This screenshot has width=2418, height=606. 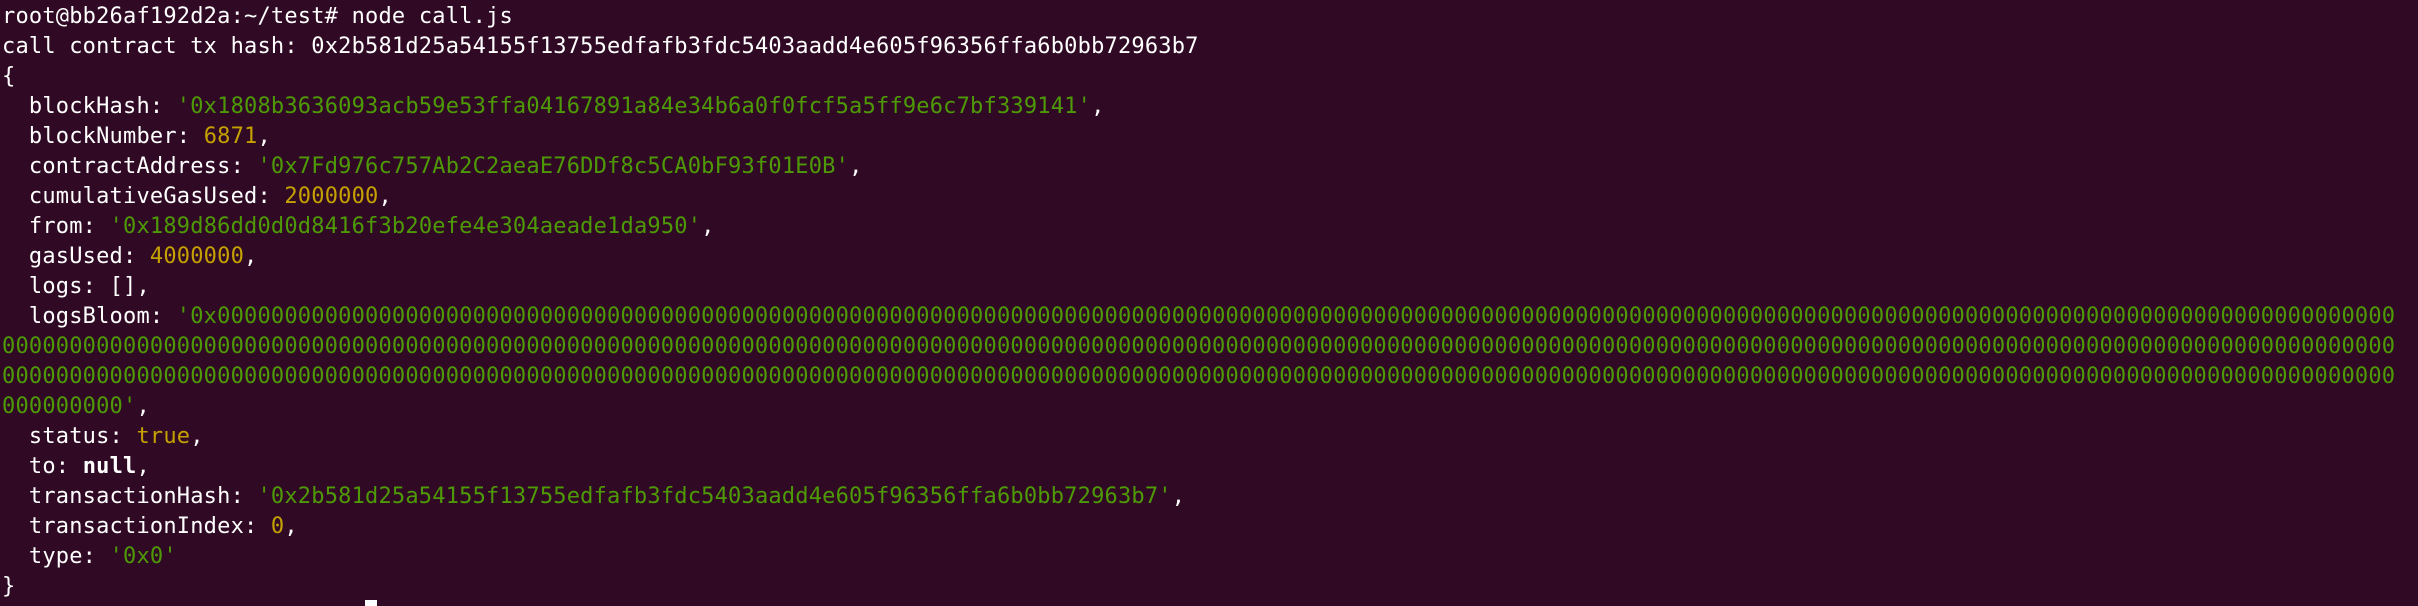 What do you see at coordinates (109, 466) in the screenshot?
I see `field-value: null` at bounding box center [109, 466].